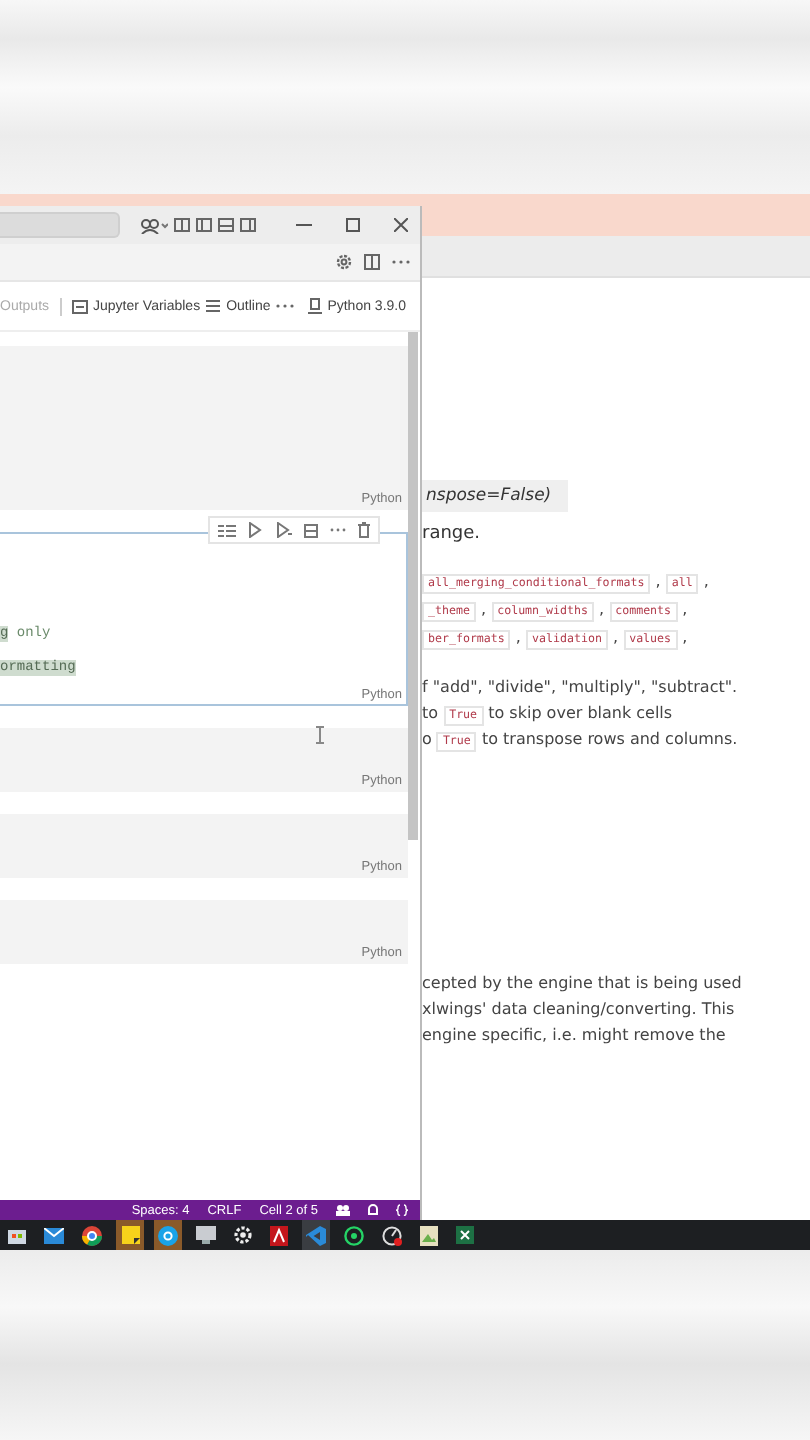 This screenshot has height=1440, width=810. What do you see at coordinates (54, 1235) in the screenshot?
I see `mail-icon` at bounding box center [54, 1235].